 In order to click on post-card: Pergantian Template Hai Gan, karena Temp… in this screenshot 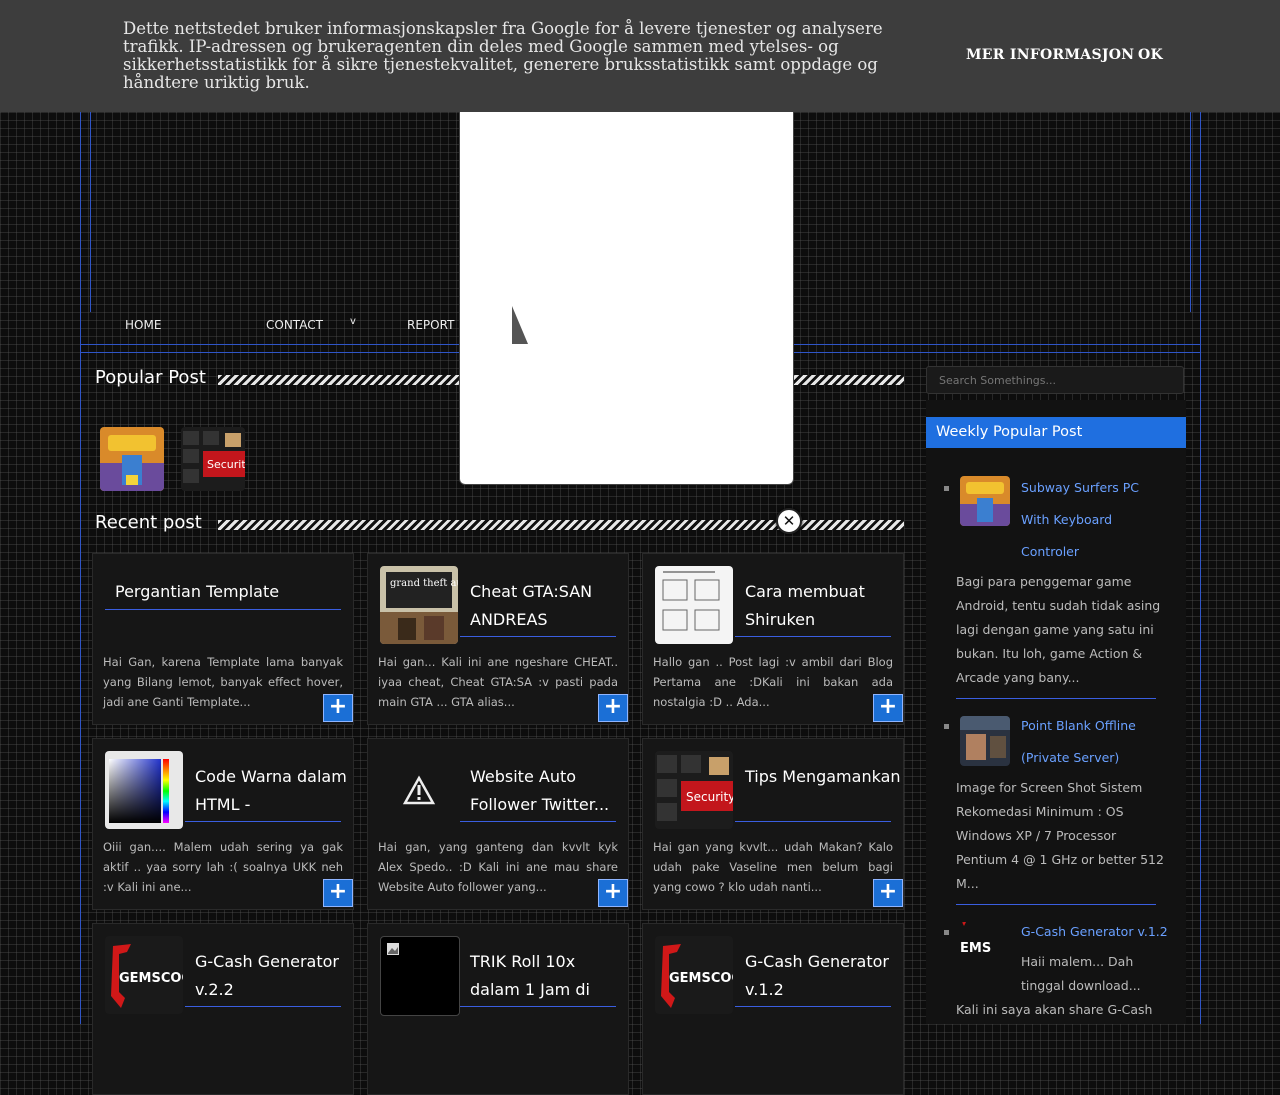, I will do `click(223, 639)`.